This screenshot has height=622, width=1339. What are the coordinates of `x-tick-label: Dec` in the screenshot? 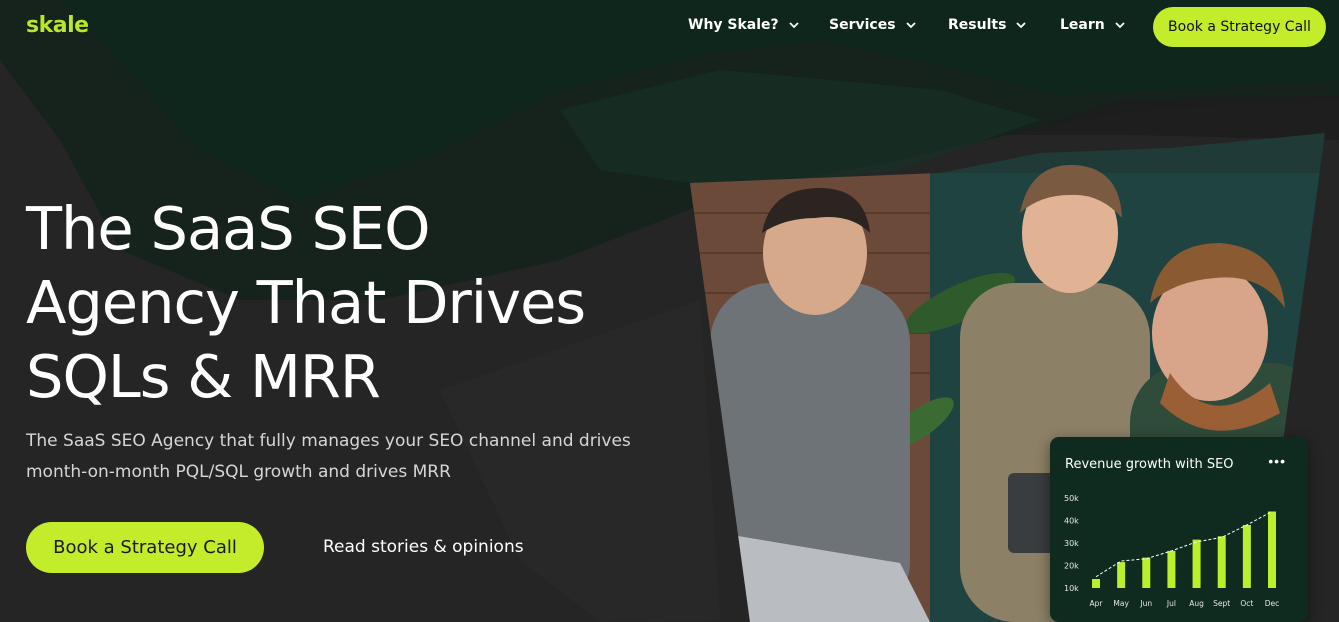 It's located at (1272, 603).